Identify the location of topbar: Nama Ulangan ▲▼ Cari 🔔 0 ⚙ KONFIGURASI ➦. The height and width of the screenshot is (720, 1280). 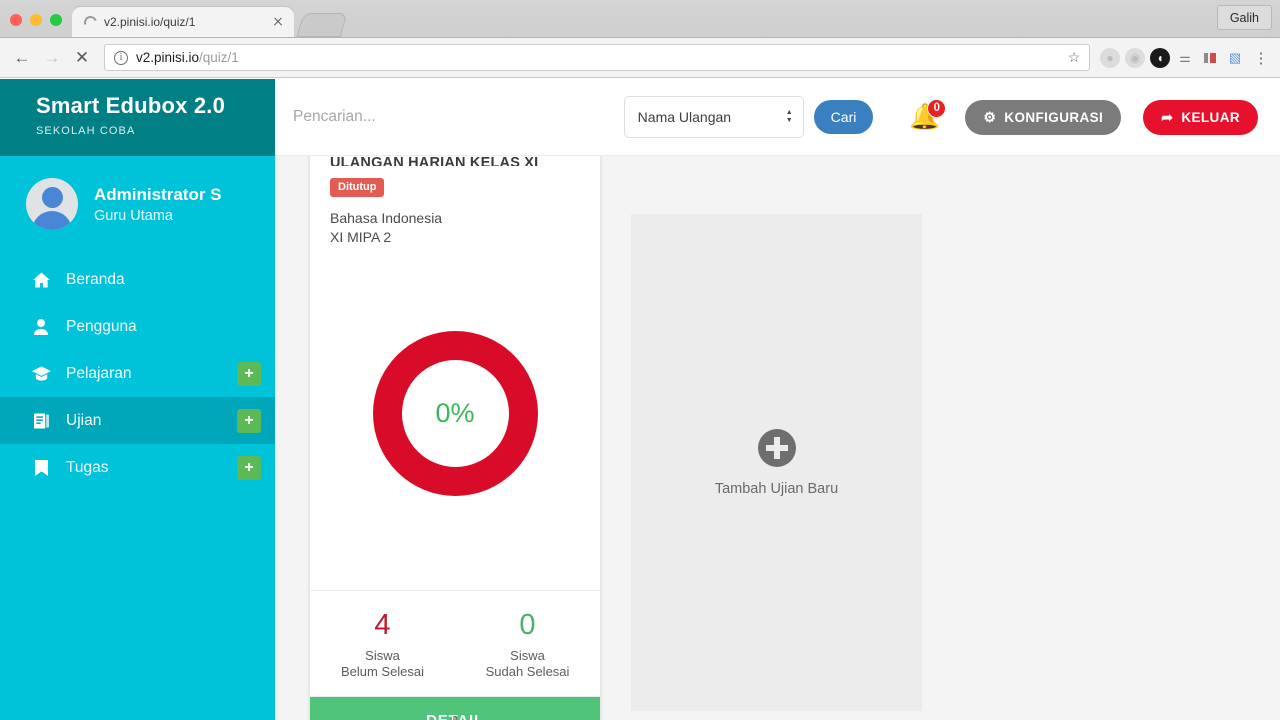
(777, 117).